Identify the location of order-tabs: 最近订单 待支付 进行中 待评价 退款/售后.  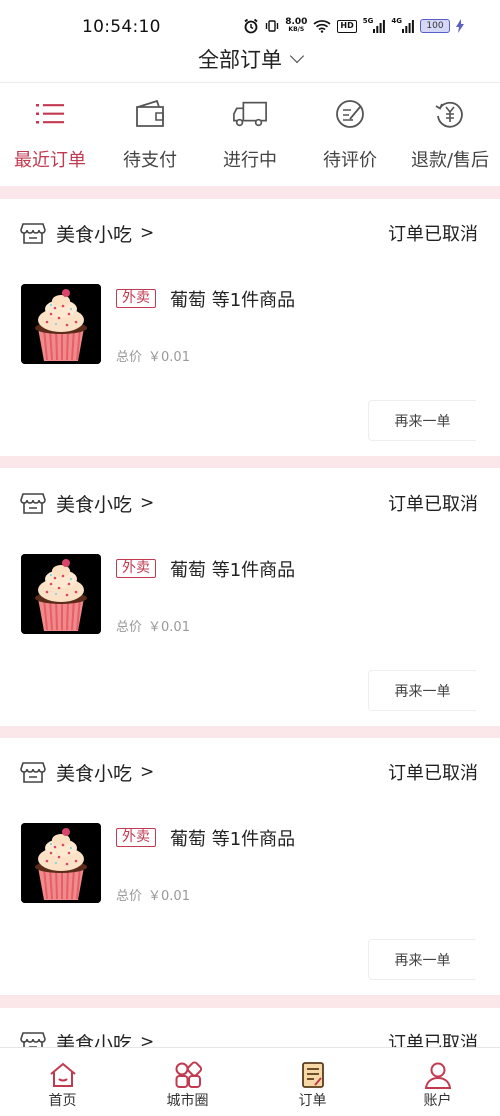
(250, 134).